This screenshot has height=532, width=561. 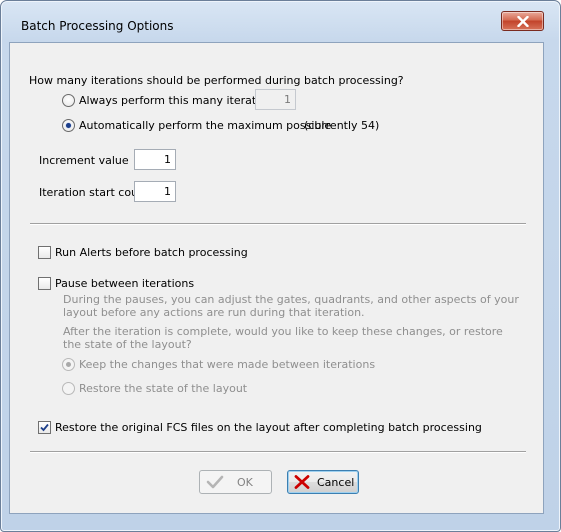 What do you see at coordinates (336, 482) in the screenshot?
I see `cancel-button-label: Cancel` at bounding box center [336, 482].